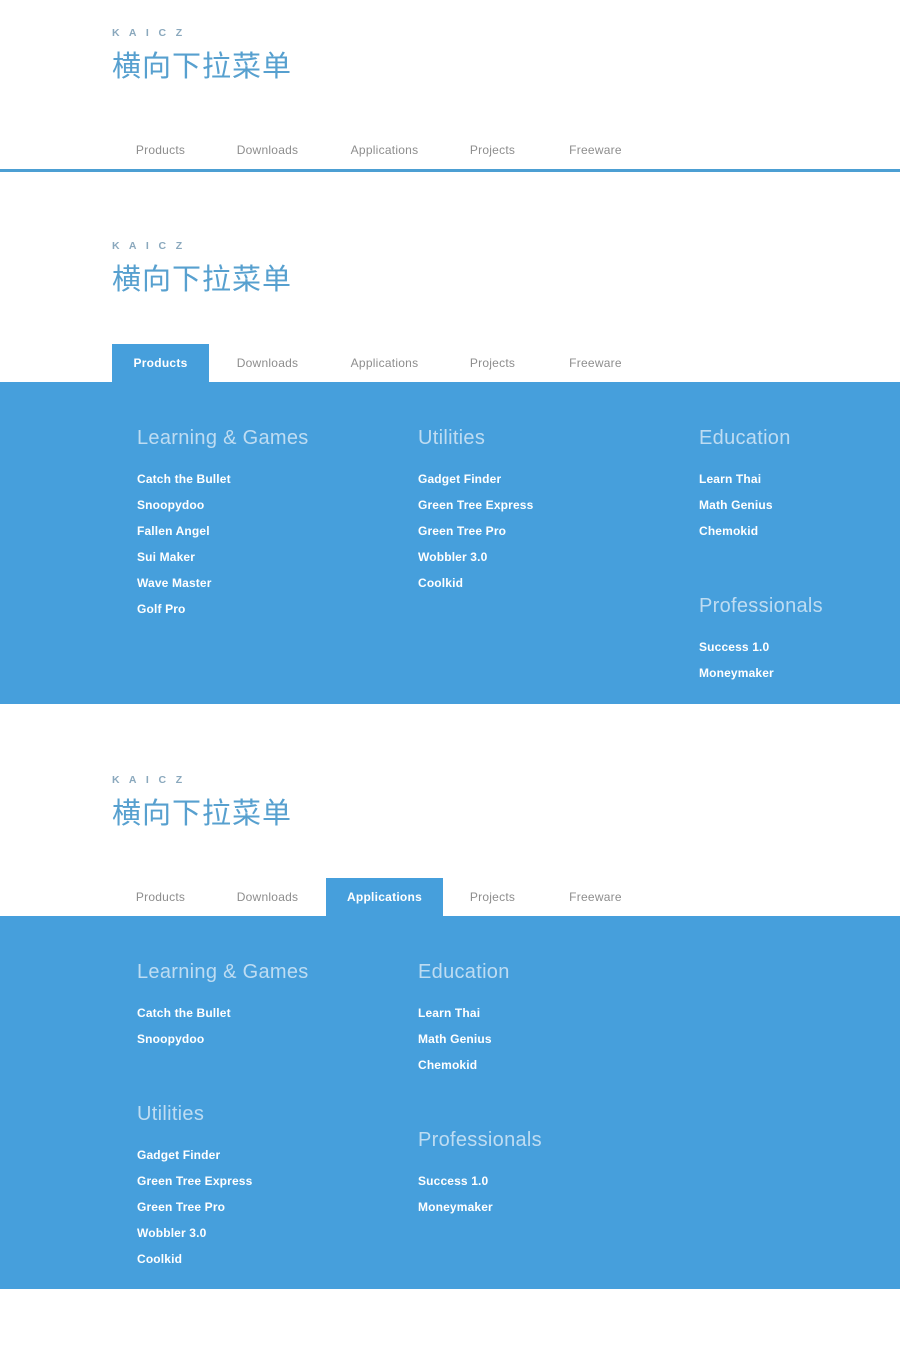 Image resolution: width=900 pixels, height=1348 pixels. I want to click on nav-underline-rule, so click(450, 170).